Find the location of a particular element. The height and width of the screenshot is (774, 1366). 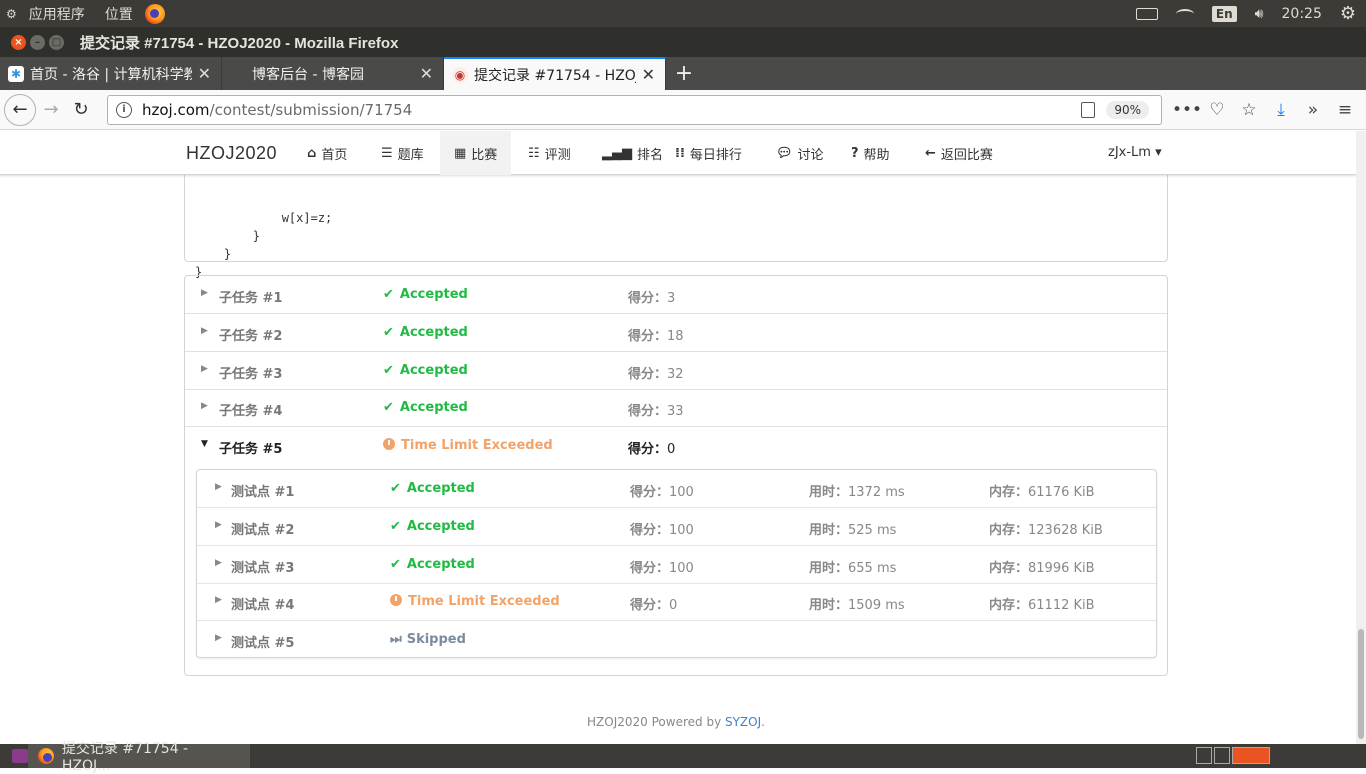

subtask-row: ▶ 子任务 #2 ✔ Accepted 得分：18 is located at coordinates (676, 333).